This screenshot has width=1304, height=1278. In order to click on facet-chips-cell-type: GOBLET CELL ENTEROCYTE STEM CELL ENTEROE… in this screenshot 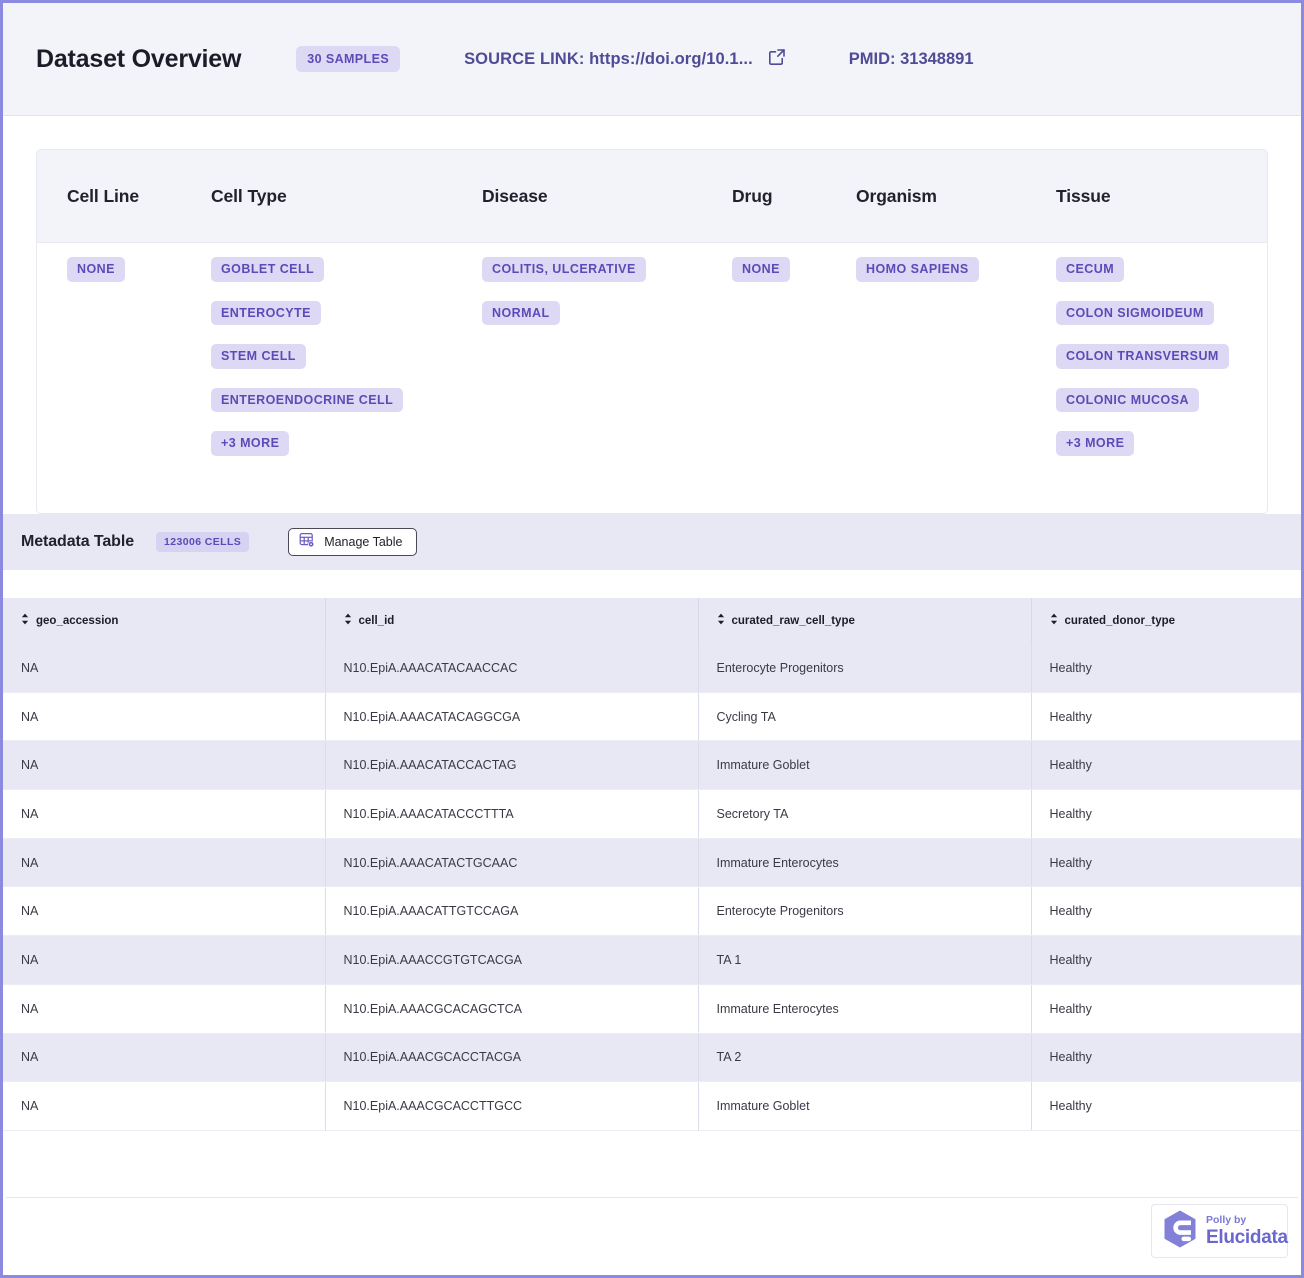, I will do `click(336, 366)`.